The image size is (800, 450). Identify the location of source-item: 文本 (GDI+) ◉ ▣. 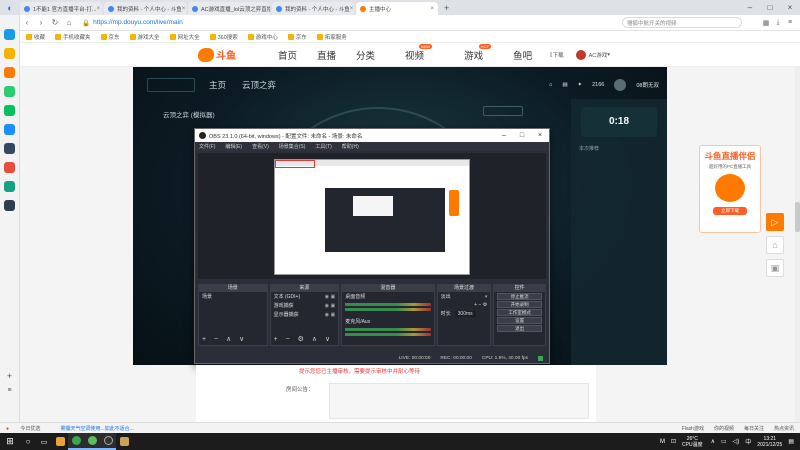
(305, 296).